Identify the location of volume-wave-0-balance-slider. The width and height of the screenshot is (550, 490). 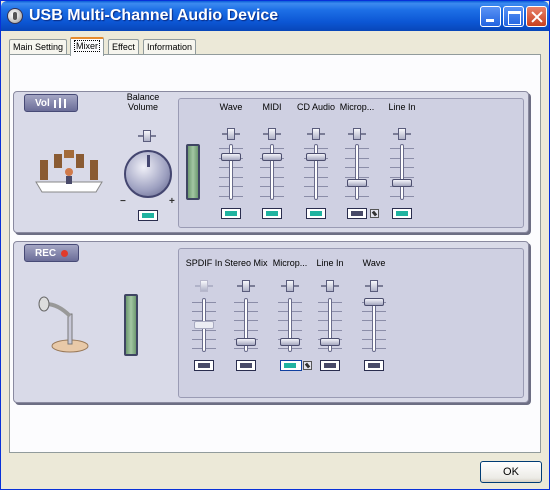
(231, 134).